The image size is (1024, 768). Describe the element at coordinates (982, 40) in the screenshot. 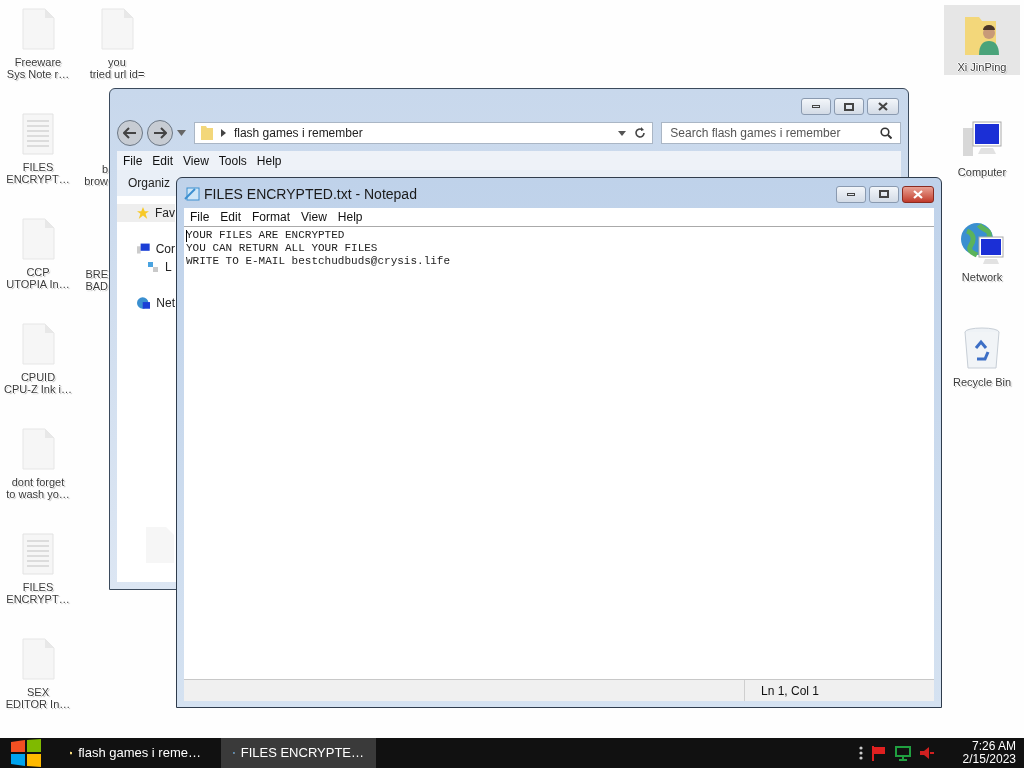

I see `desktop-shortcut: Xi JinPing` at that location.